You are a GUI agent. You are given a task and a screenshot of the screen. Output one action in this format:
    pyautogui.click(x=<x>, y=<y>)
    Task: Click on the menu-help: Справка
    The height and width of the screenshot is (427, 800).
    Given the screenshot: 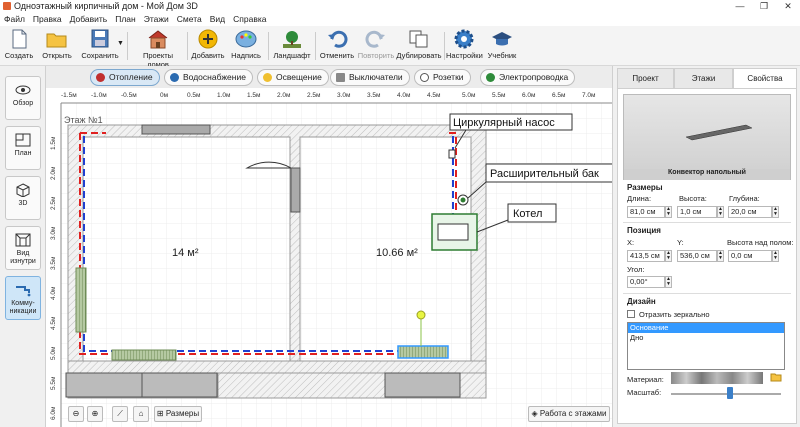 What is the action you would take?
    pyautogui.click(x=249, y=19)
    